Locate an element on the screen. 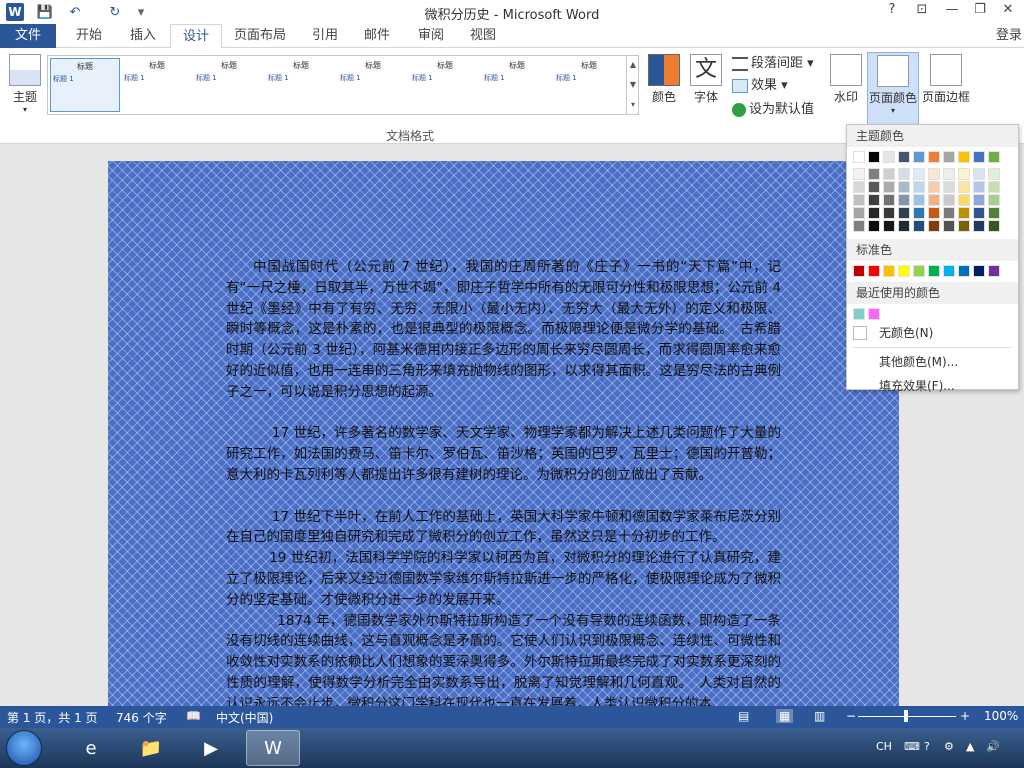 This screenshot has width=1024, height=768. zoom-in-icon: + is located at coordinates (965, 716).